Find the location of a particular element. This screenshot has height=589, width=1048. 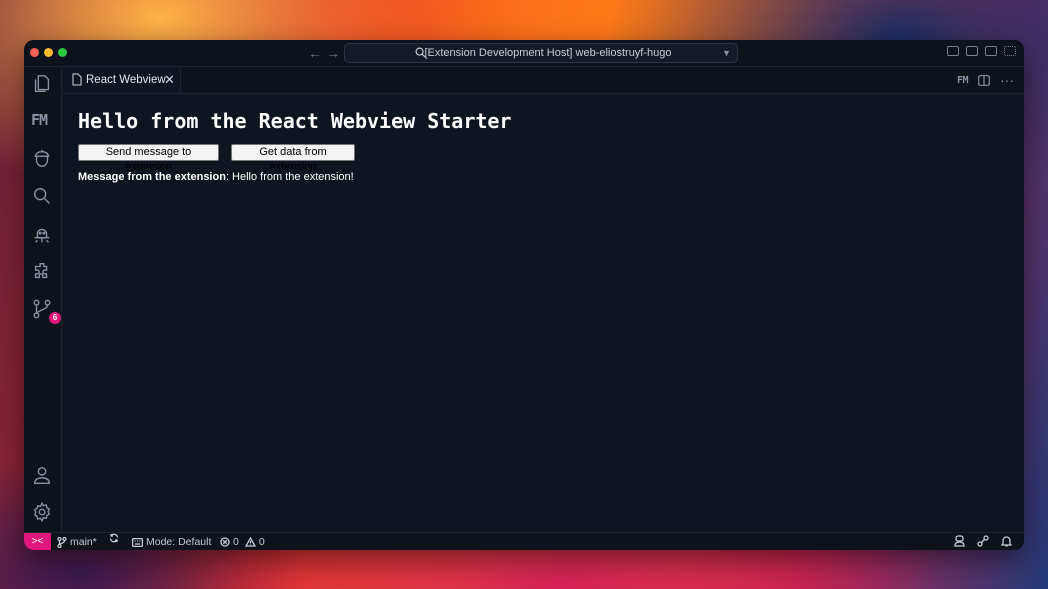

warnings-count: 0 is located at coordinates (261, 542).